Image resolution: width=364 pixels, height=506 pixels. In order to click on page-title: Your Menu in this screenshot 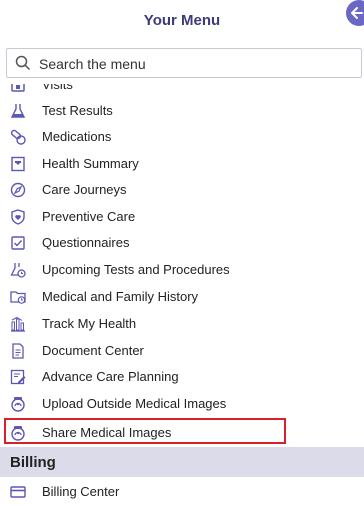, I will do `click(182, 20)`.